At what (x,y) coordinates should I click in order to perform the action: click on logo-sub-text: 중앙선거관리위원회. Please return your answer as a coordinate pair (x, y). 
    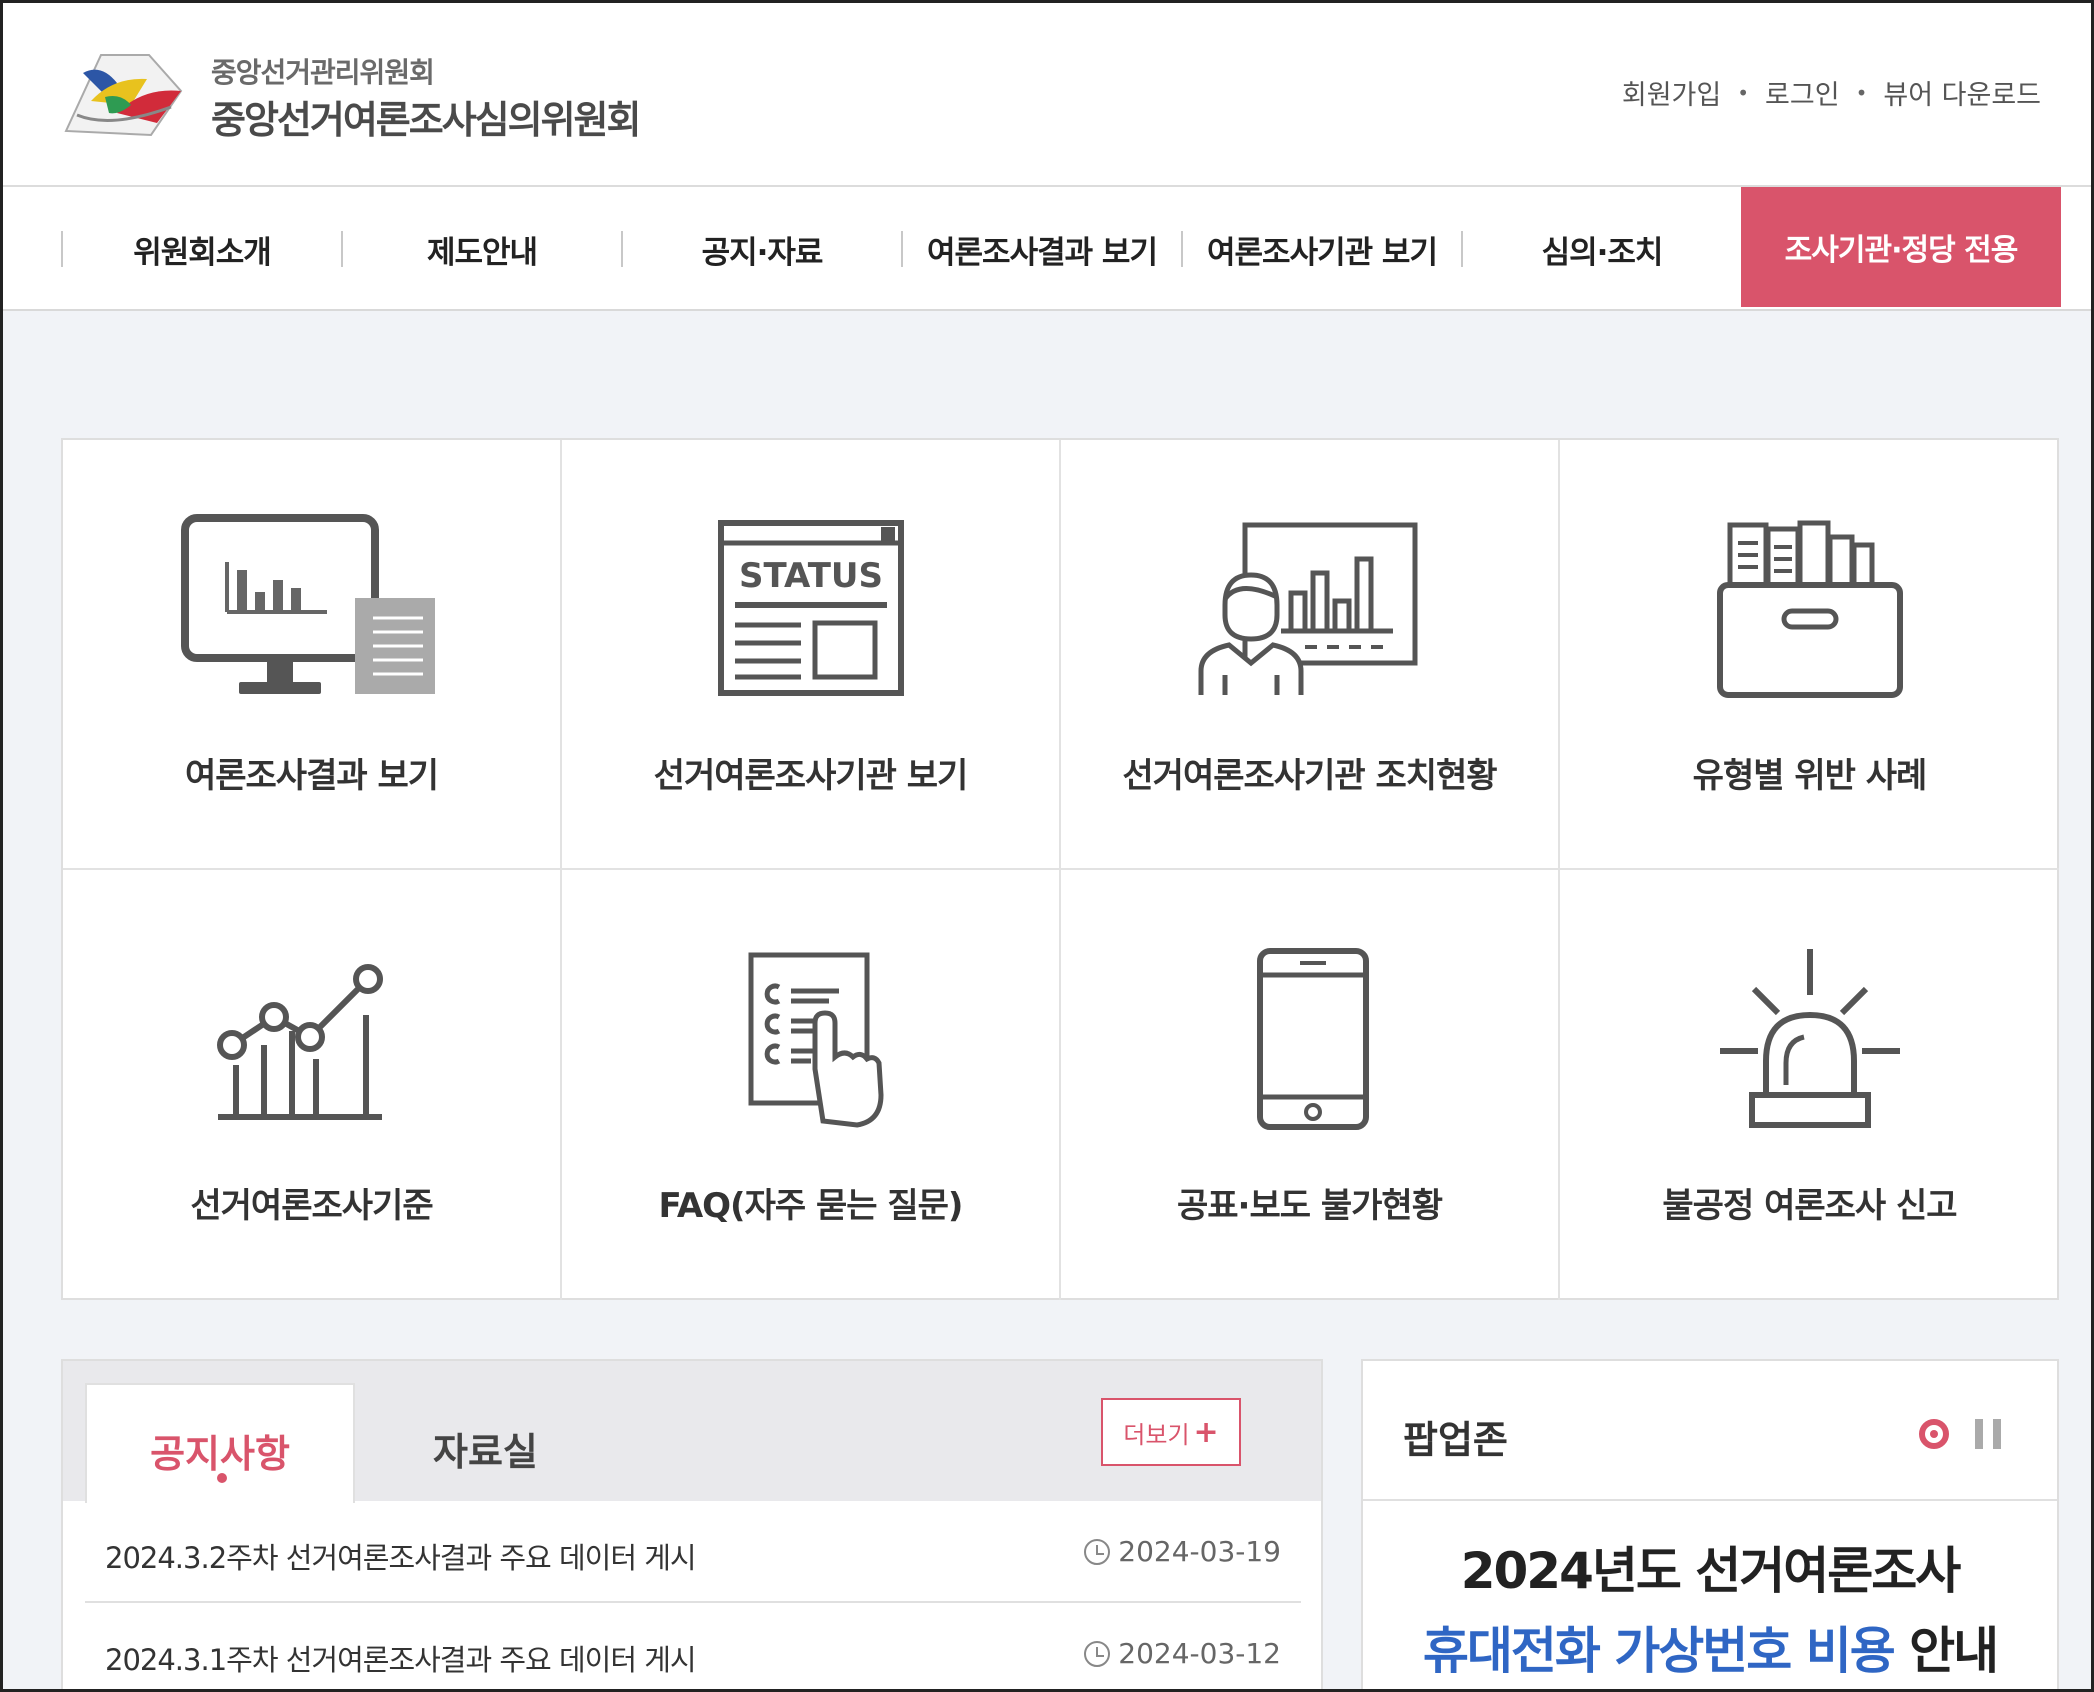
    Looking at the image, I should click on (323, 72).